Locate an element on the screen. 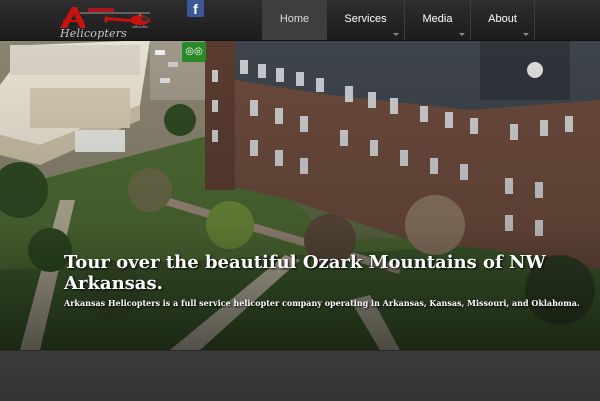 The width and height of the screenshot is (600, 401). site-header: Helicopters f Home Services Media About is located at coordinates (300, 20).